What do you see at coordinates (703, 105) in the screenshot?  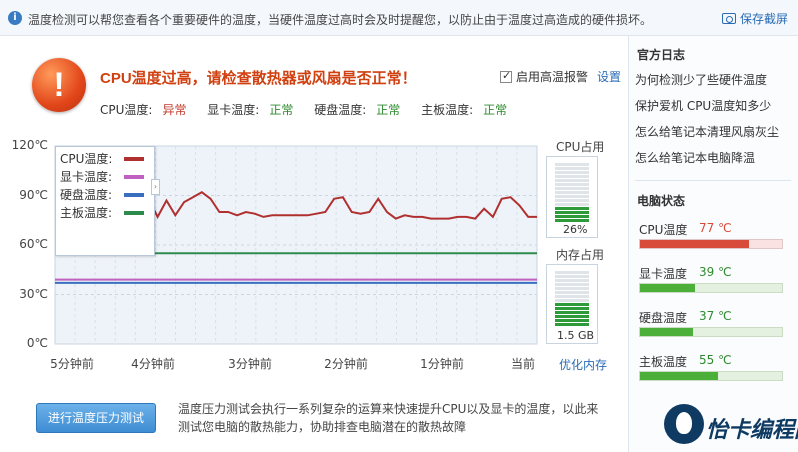 I see `log-item: 保护爱机 CPU温度知多少` at bounding box center [703, 105].